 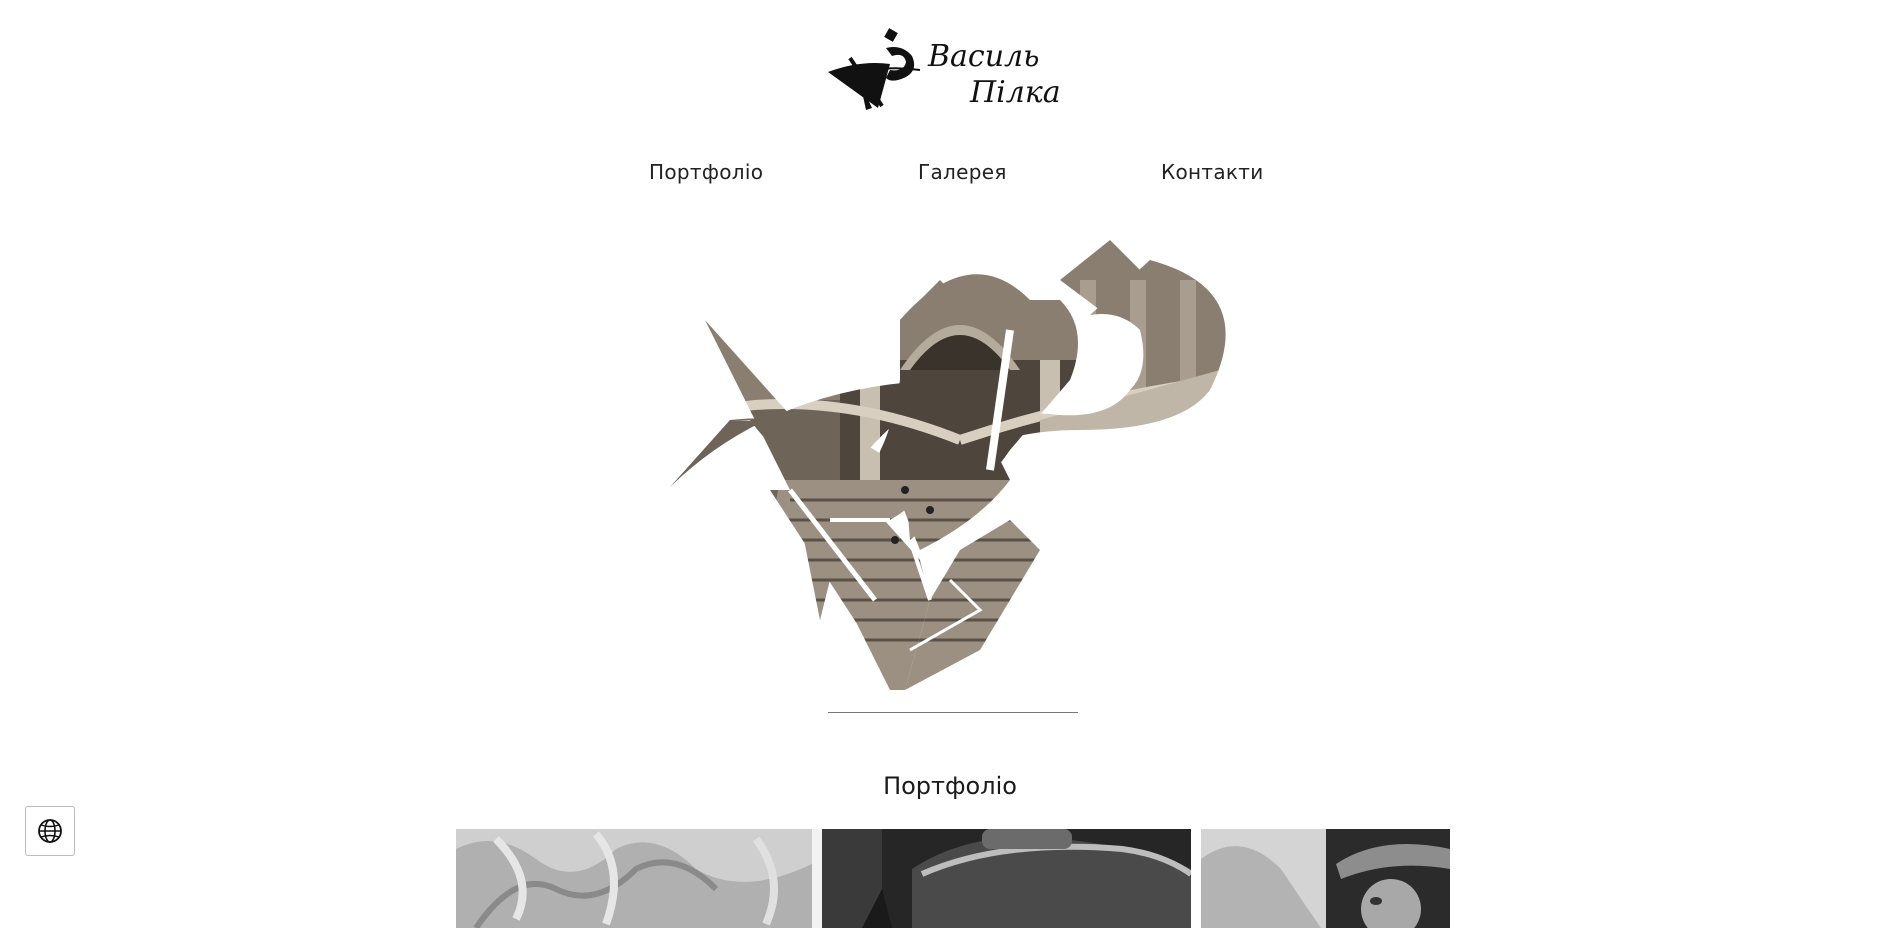 I want to click on site-logo: Василь Пілка, so click(x=955, y=70).